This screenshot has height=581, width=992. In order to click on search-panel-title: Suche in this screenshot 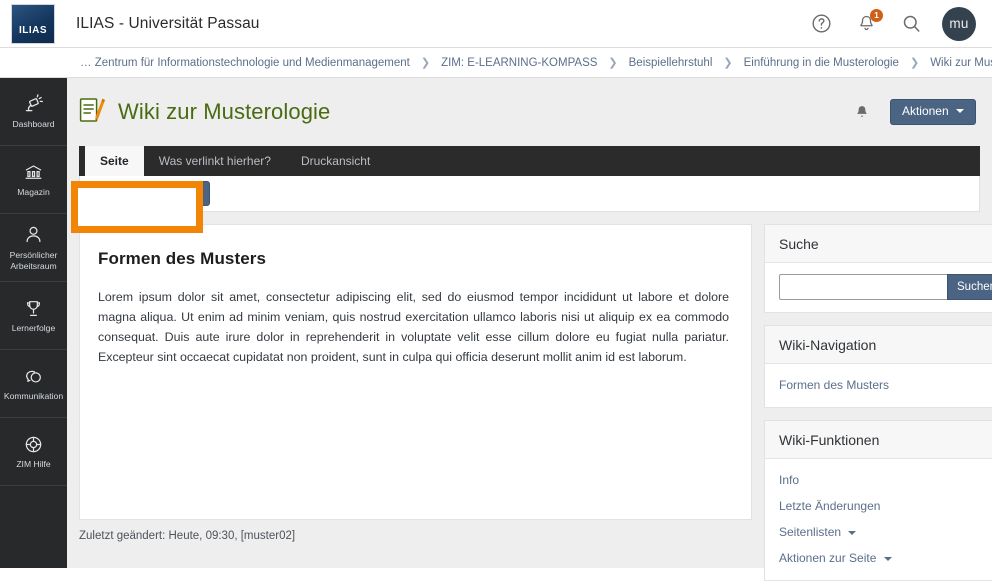, I will do `click(878, 244)`.